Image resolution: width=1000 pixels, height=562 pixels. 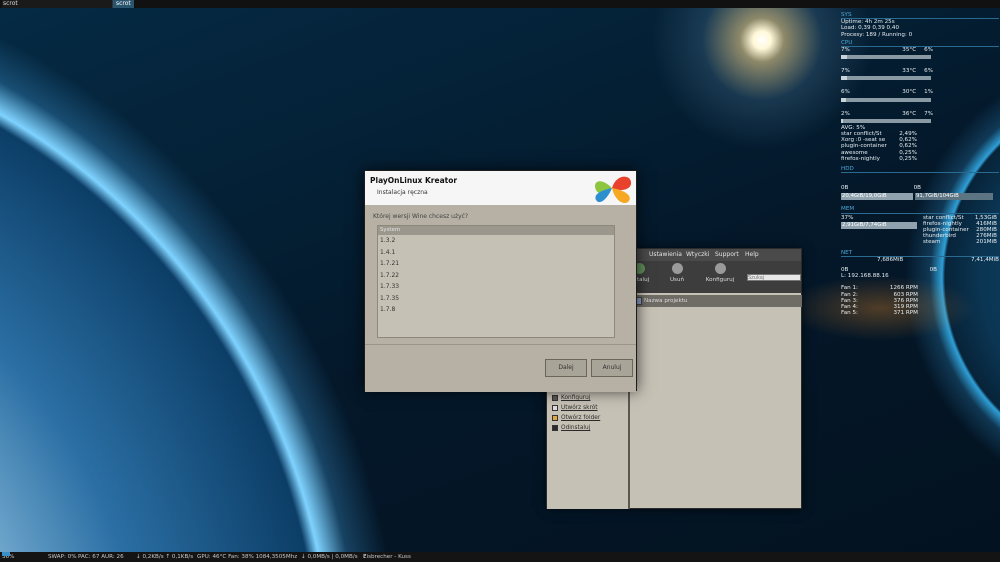 What do you see at coordinates (613, 190) in the screenshot?
I see `playonlinux-logo-icon` at bounding box center [613, 190].